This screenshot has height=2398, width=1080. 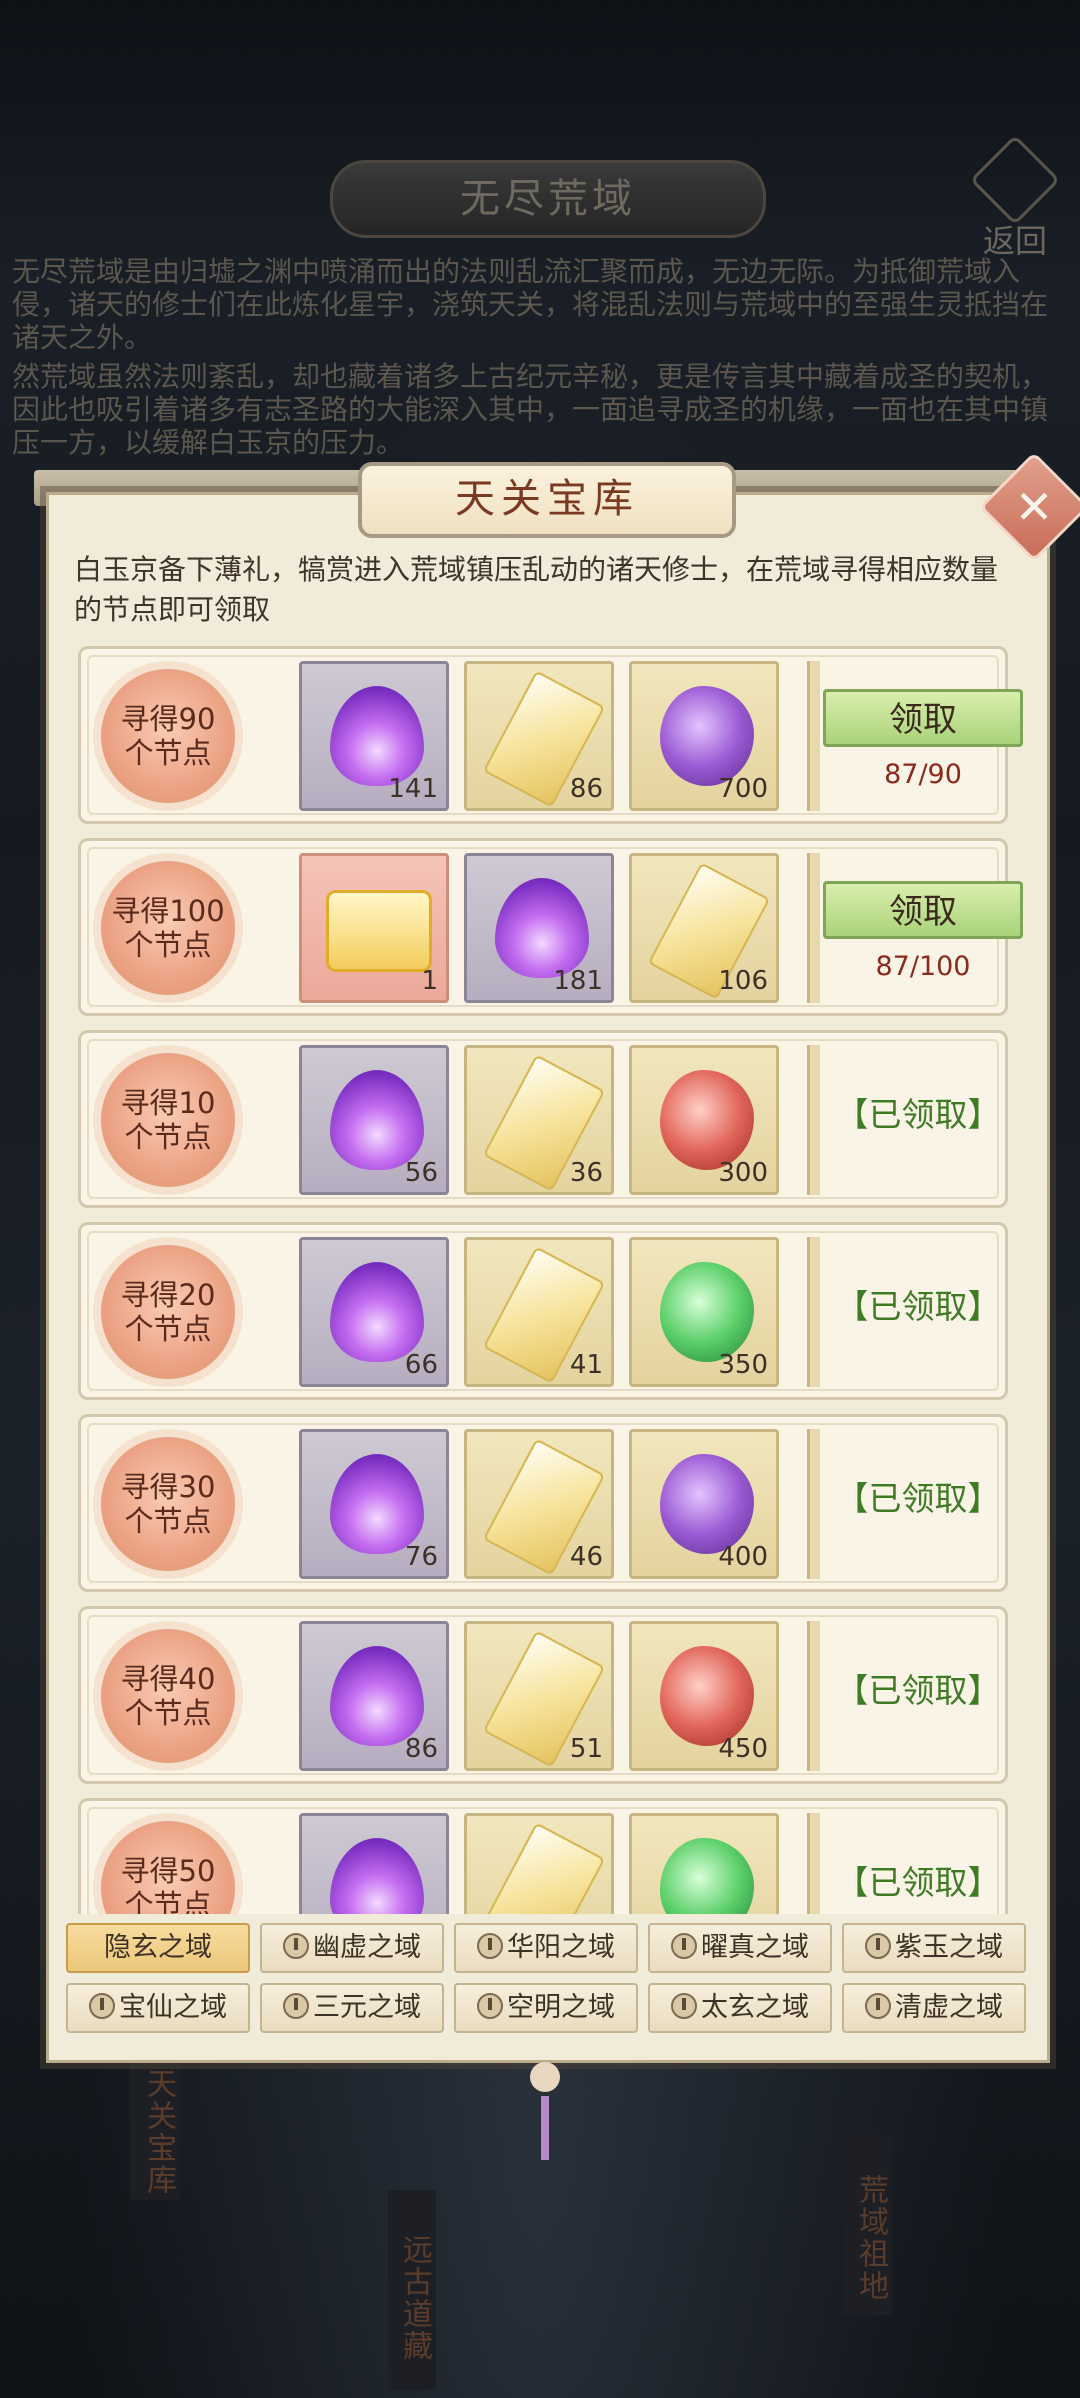 What do you see at coordinates (707, 1504) in the screenshot?
I see `purple-stone-icon` at bounding box center [707, 1504].